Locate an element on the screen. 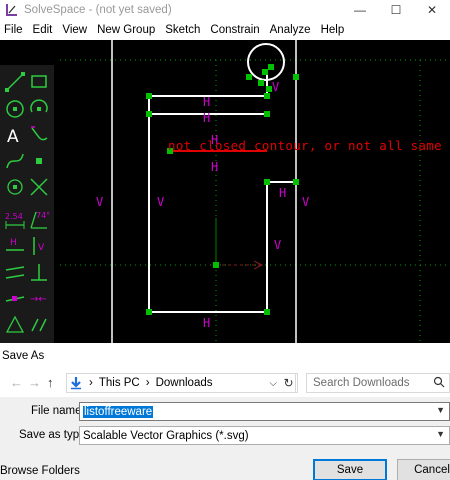 This screenshot has height=480, width=450. text-tool-icon: A is located at coordinates (15, 135).